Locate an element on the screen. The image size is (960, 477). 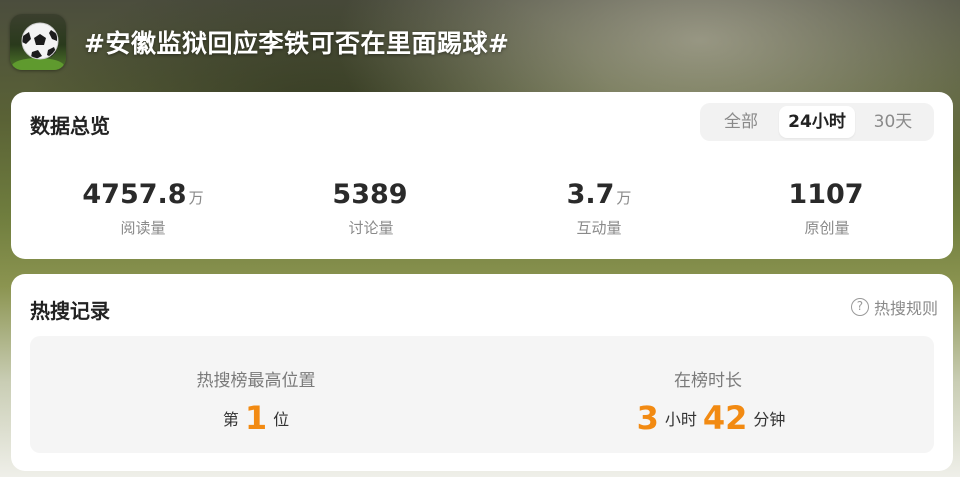
duration-minutes-unit: 分钟 is located at coordinates (769, 419).